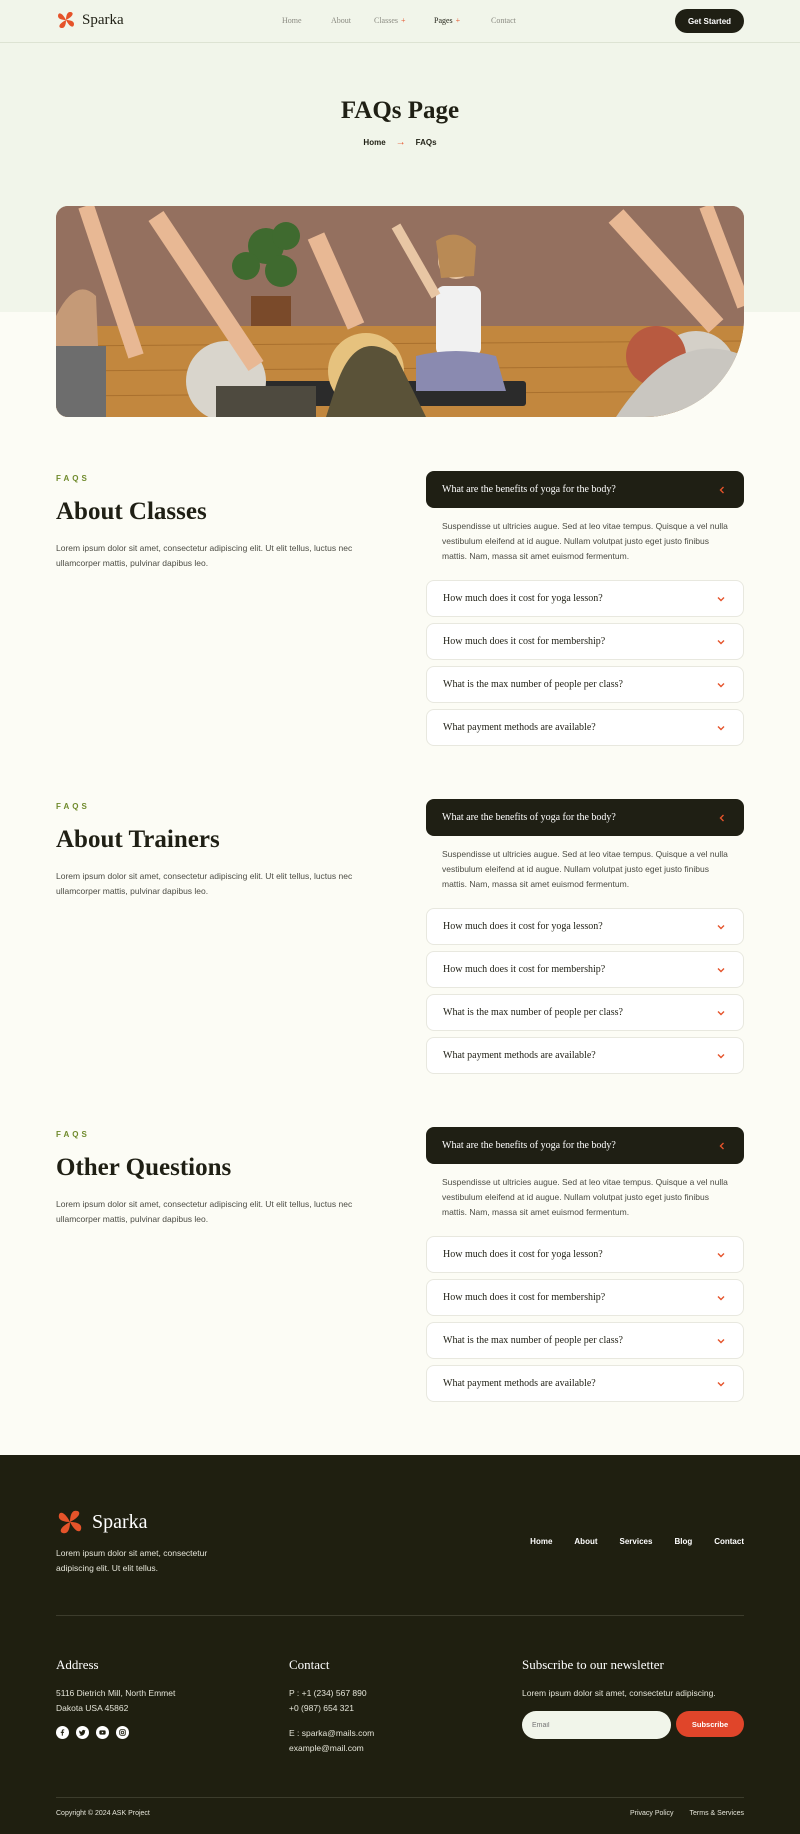  What do you see at coordinates (120, 1521) in the screenshot?
I see `footer-logo-text: Sparka` at bounding box center [120, 1521].